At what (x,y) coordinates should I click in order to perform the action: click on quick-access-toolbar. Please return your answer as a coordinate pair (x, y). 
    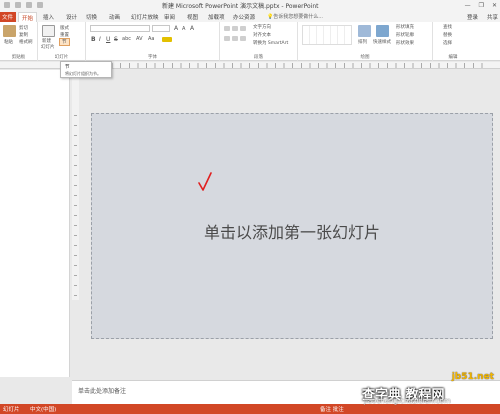
    Looking at the image, I should click on (23, 5).